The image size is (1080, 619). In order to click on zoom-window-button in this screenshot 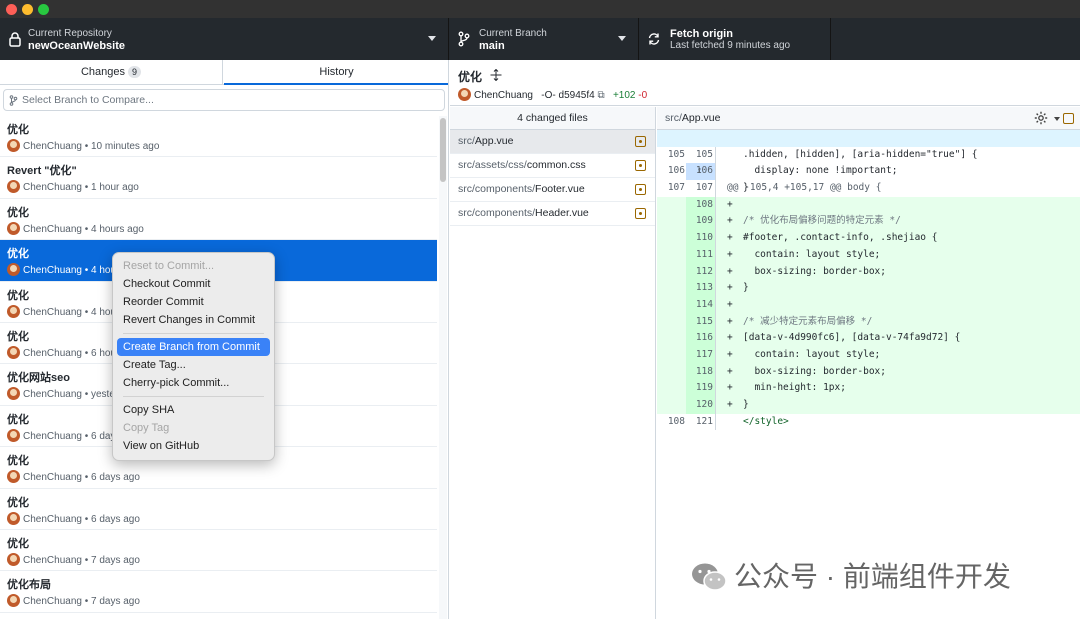, I will do `click(43, 9)`.